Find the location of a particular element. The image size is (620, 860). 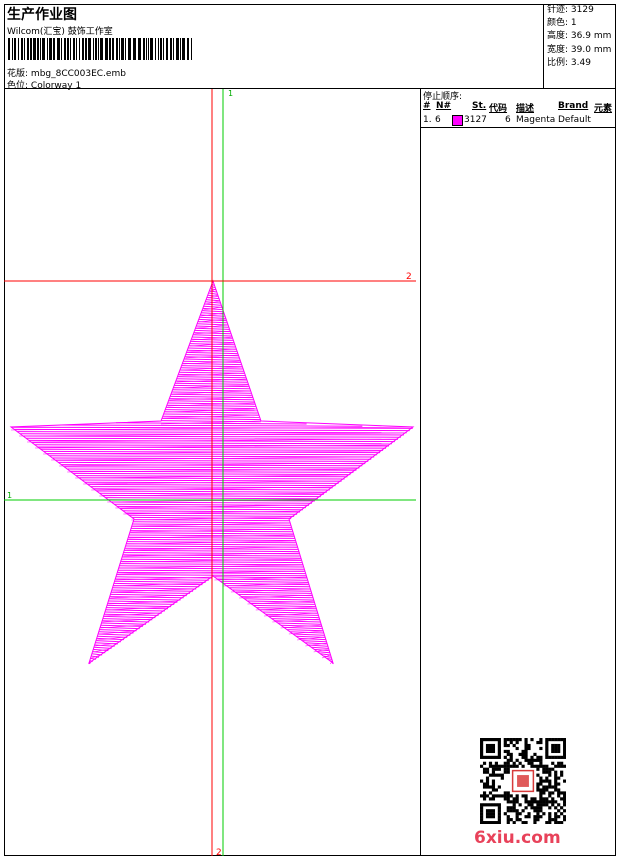

stat-height: 高度: 36.9 mm is located at coordinates (581, 36).